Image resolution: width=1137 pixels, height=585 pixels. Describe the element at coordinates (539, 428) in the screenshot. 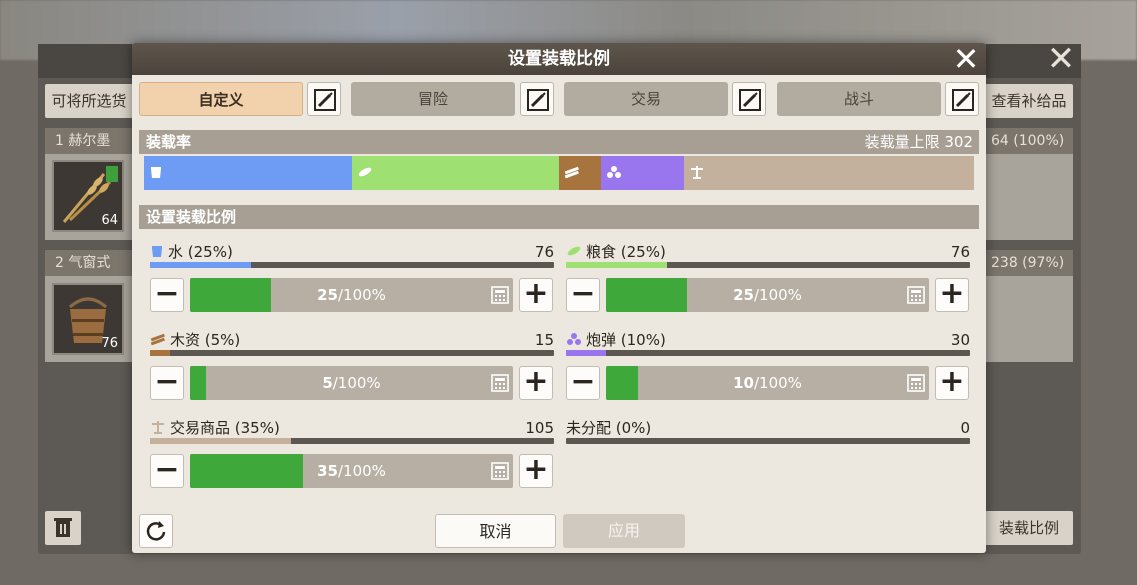

I see `resource-amount-trade: 105` at that location.